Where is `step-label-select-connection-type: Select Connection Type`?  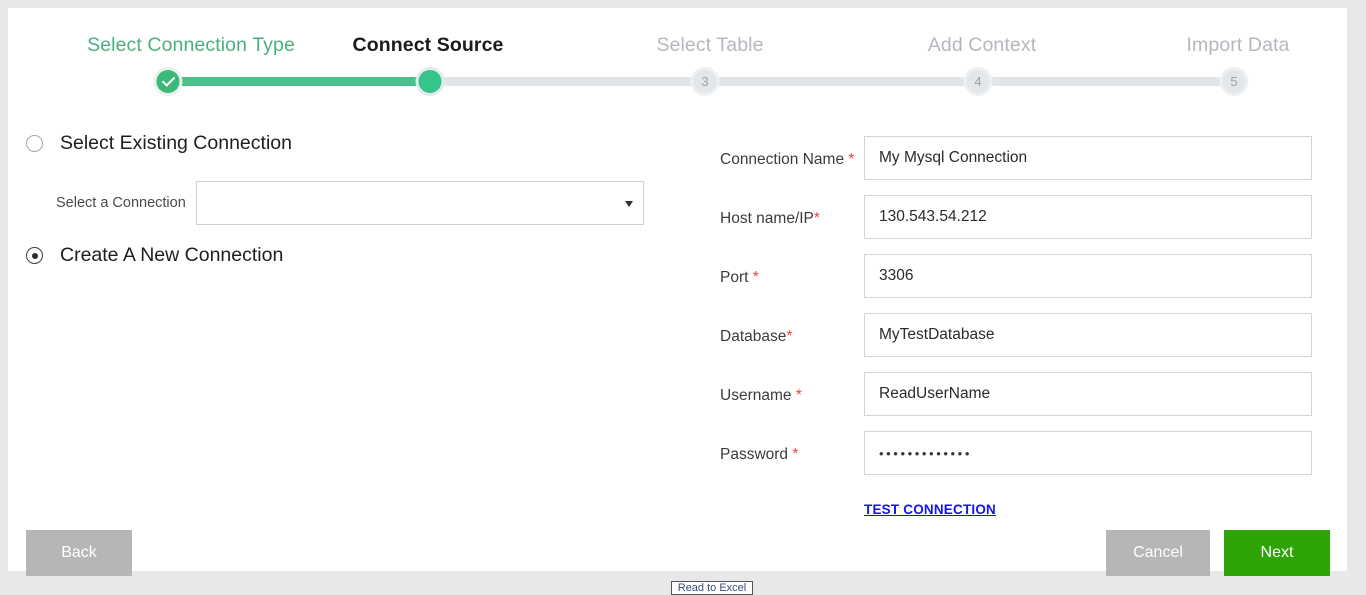 step-label-select-connection-type: Select Connection Type is located at coordinates (191, 45).